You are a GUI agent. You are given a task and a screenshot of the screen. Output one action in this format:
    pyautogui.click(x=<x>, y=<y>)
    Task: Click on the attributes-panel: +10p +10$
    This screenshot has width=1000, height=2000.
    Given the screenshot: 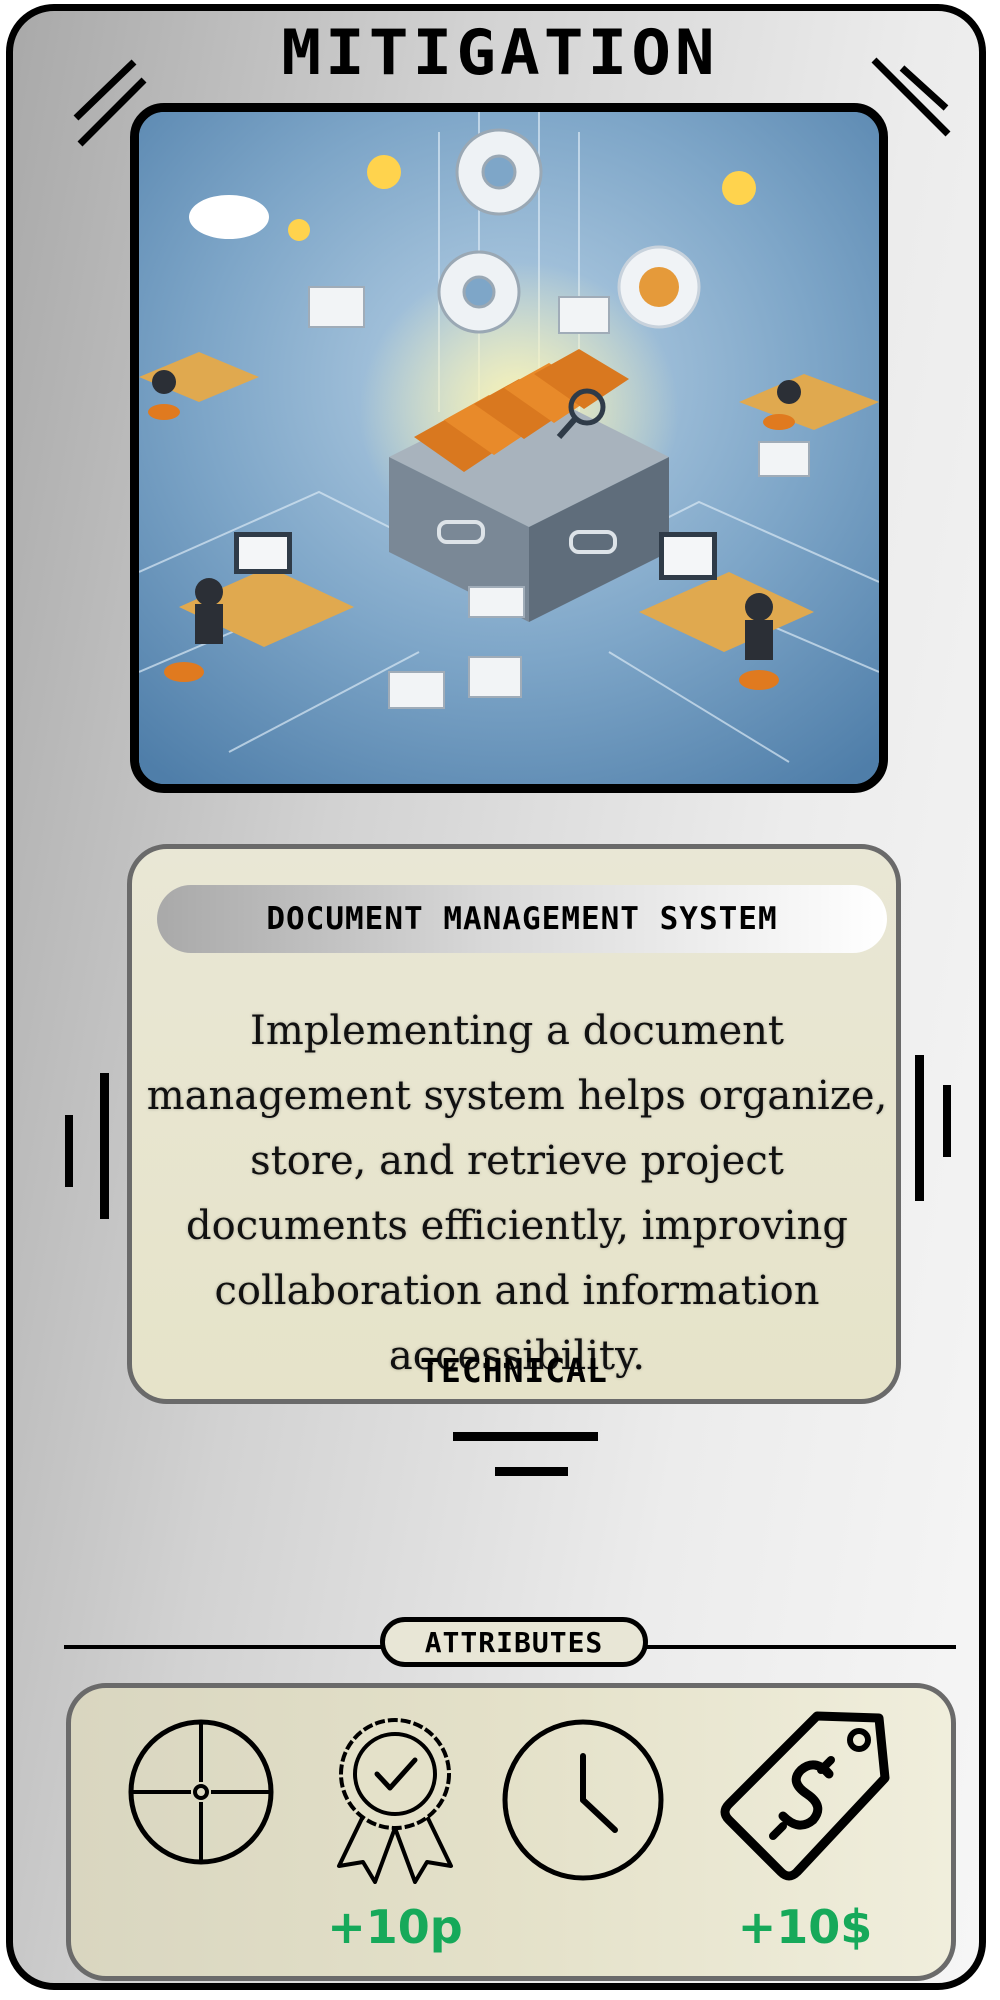 What is the action you would take?
    pyautogui.click(x=511, y=1832)
    